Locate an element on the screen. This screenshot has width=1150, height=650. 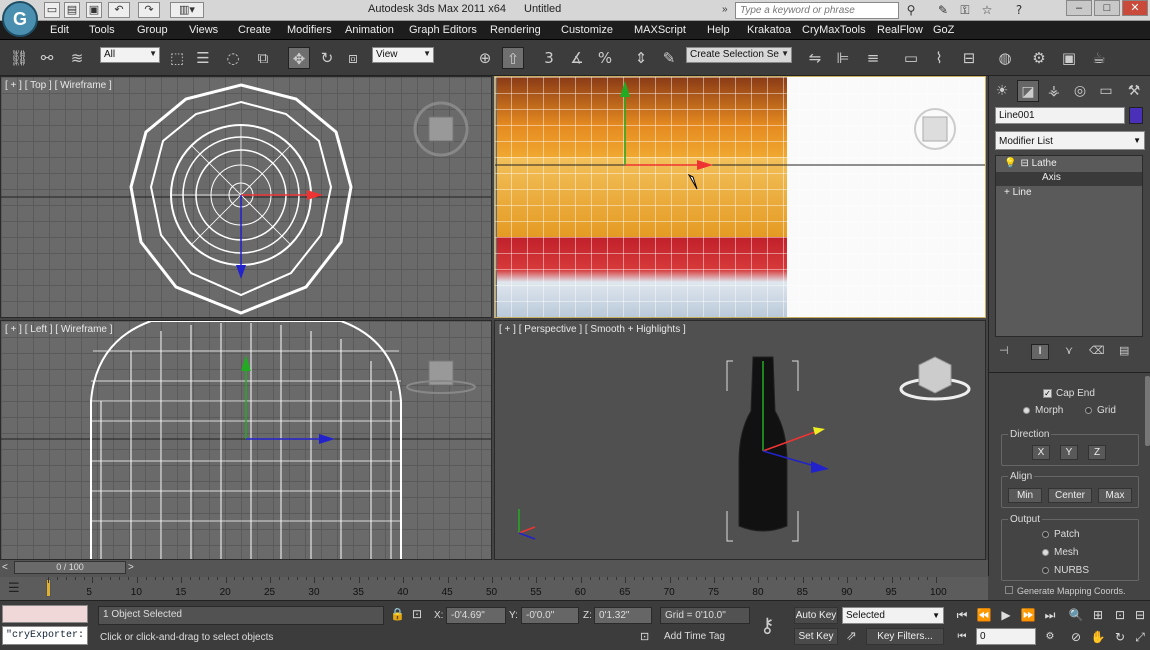
zoom-extents-all-icon: ⊟ is located at coordinates (1140, 615).